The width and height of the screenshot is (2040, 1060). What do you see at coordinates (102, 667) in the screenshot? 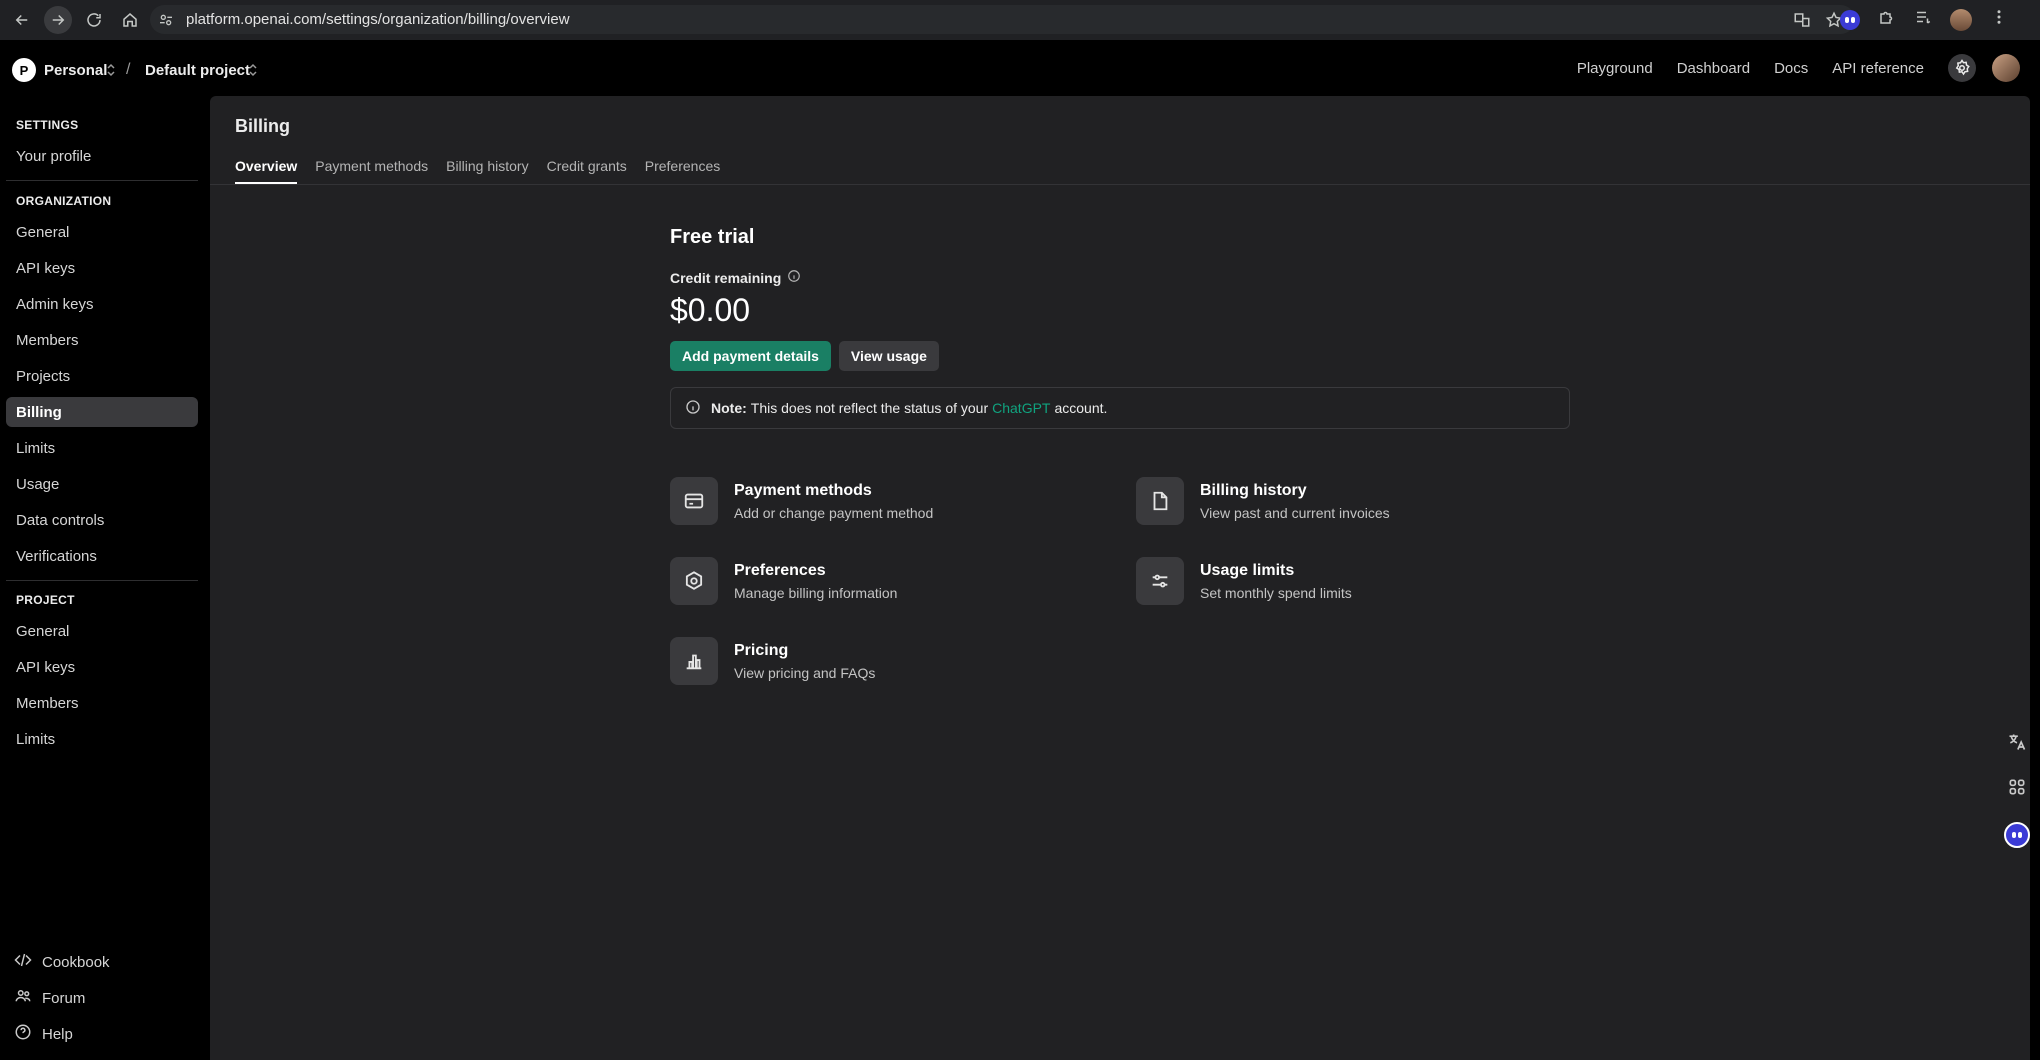
I see `sidebar-item-project-api-keys: API keys` at bounding box center [102, 667].